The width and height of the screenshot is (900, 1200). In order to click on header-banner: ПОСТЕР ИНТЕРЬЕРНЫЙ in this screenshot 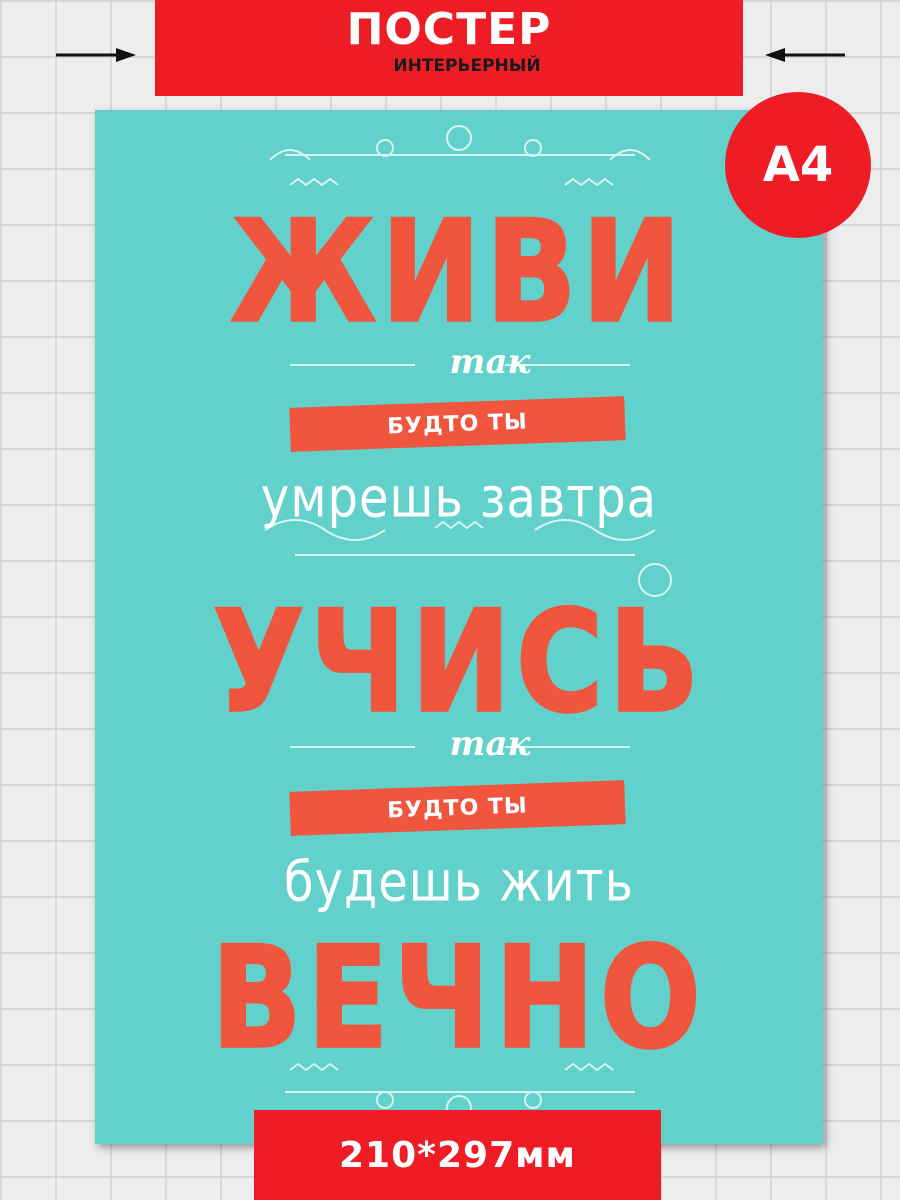, I will do `click(449, 48)`.